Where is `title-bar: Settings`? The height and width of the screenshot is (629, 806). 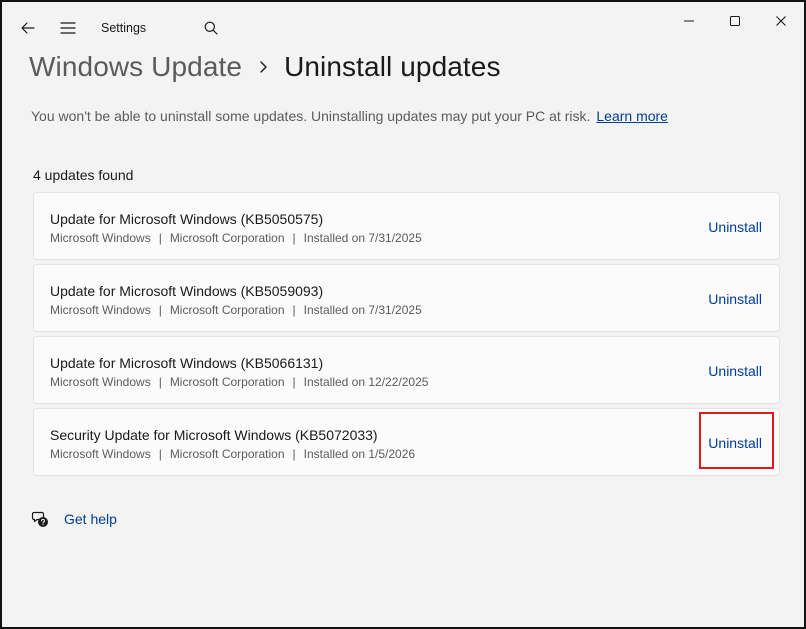 title-bar: Settings is located at coordinates (403, 22).